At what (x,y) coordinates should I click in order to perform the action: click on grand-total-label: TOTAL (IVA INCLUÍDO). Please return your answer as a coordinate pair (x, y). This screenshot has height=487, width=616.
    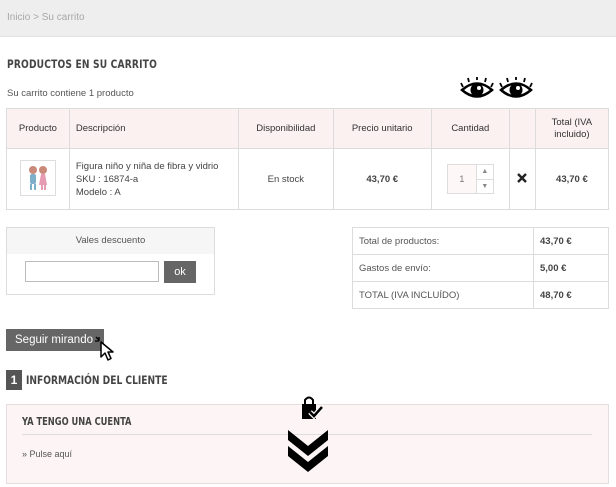
    Looking at the image, I should click on (443, 295).